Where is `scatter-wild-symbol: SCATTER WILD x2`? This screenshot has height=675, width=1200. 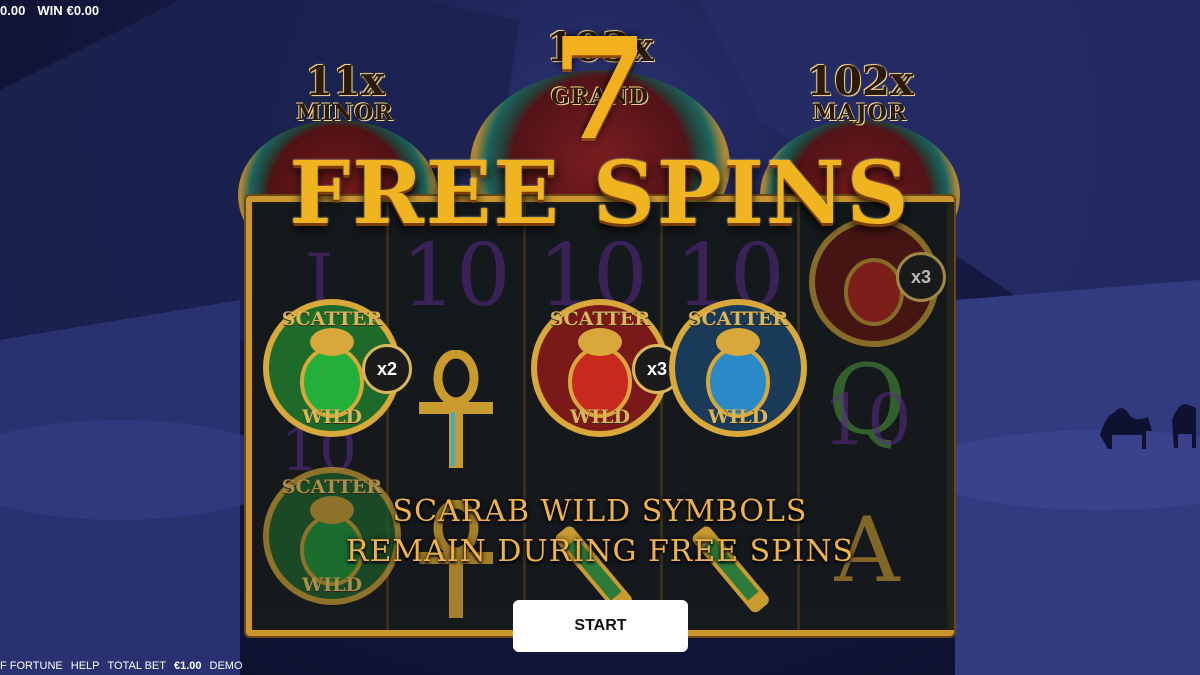 scatter-wild-symbol: SCATTER WILD x2 is located at coordinates (337, 368).